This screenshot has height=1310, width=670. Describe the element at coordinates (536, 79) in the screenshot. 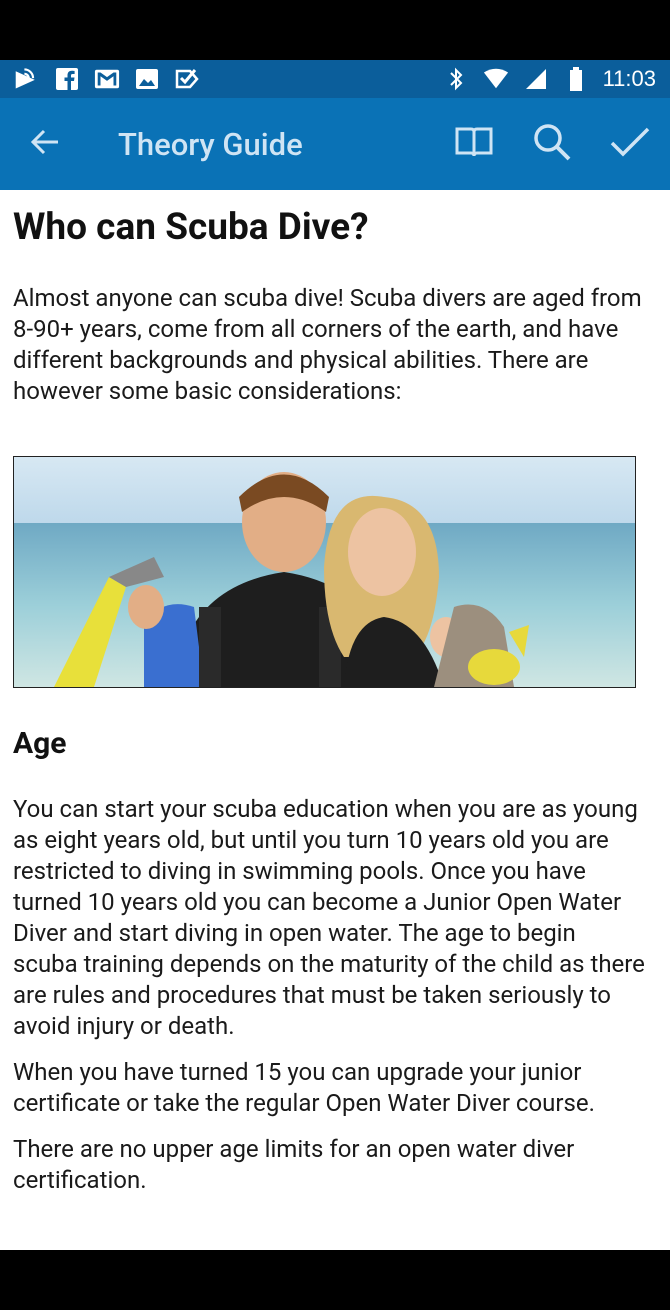

I see `cell-signal-icon` at that location.